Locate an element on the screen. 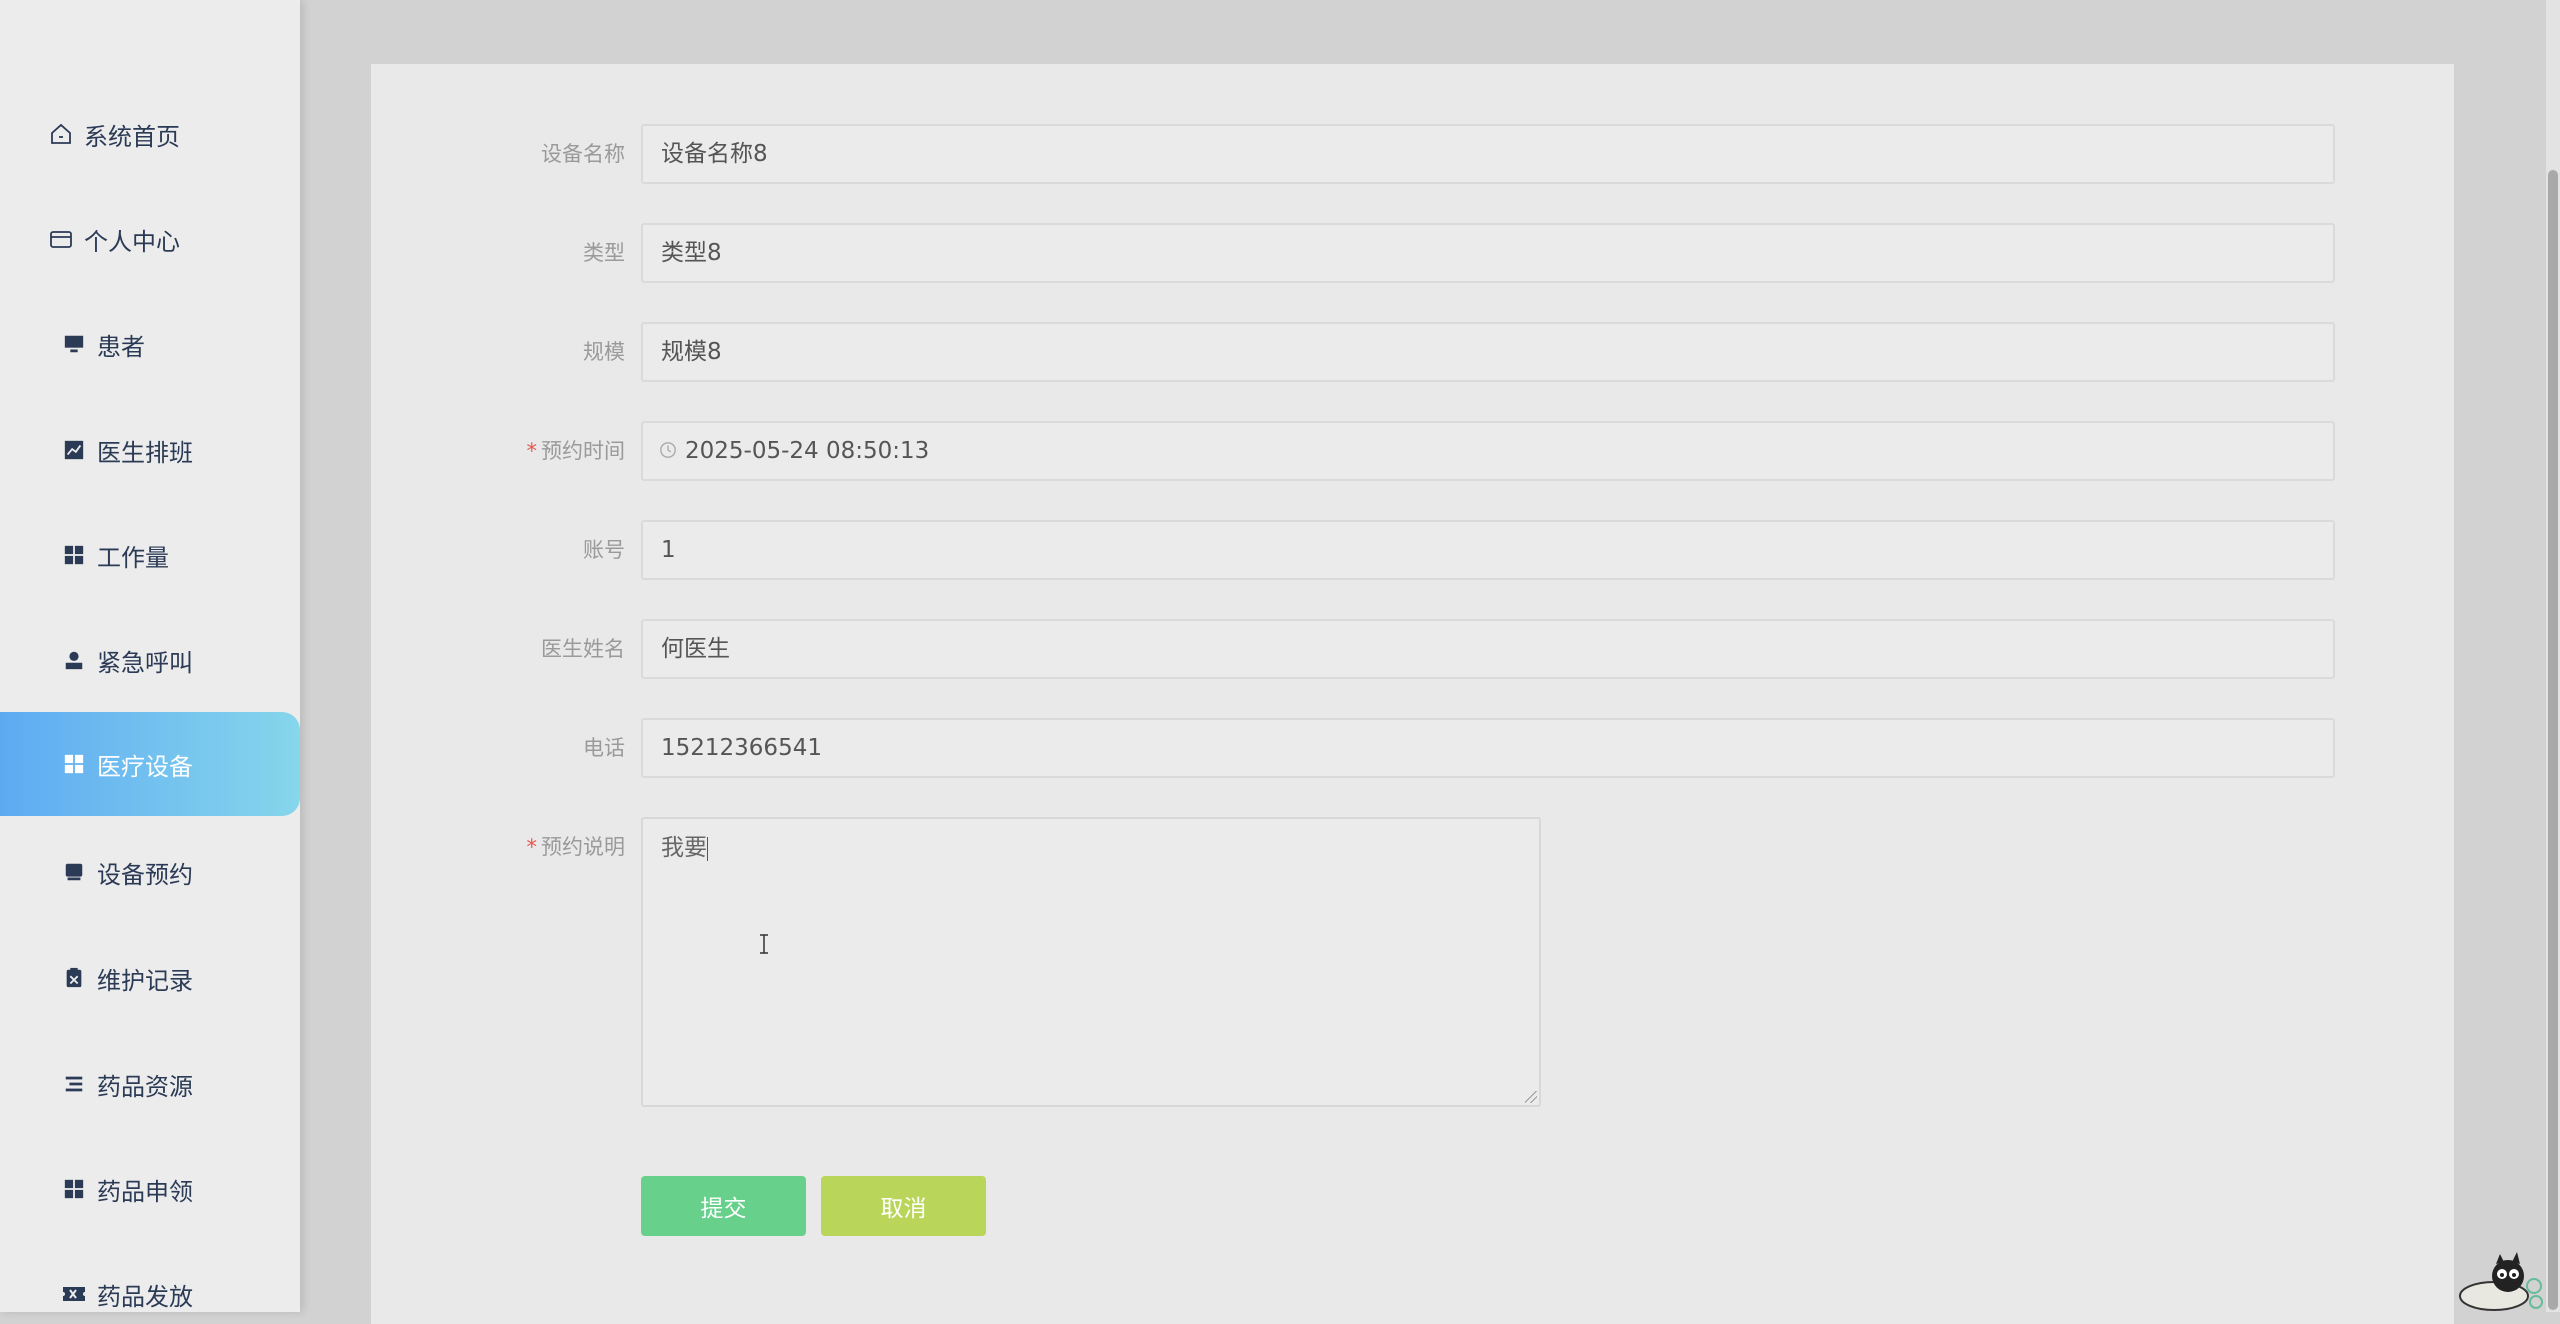  field-label: * 预约时间 is located at coordinates (576, 451).